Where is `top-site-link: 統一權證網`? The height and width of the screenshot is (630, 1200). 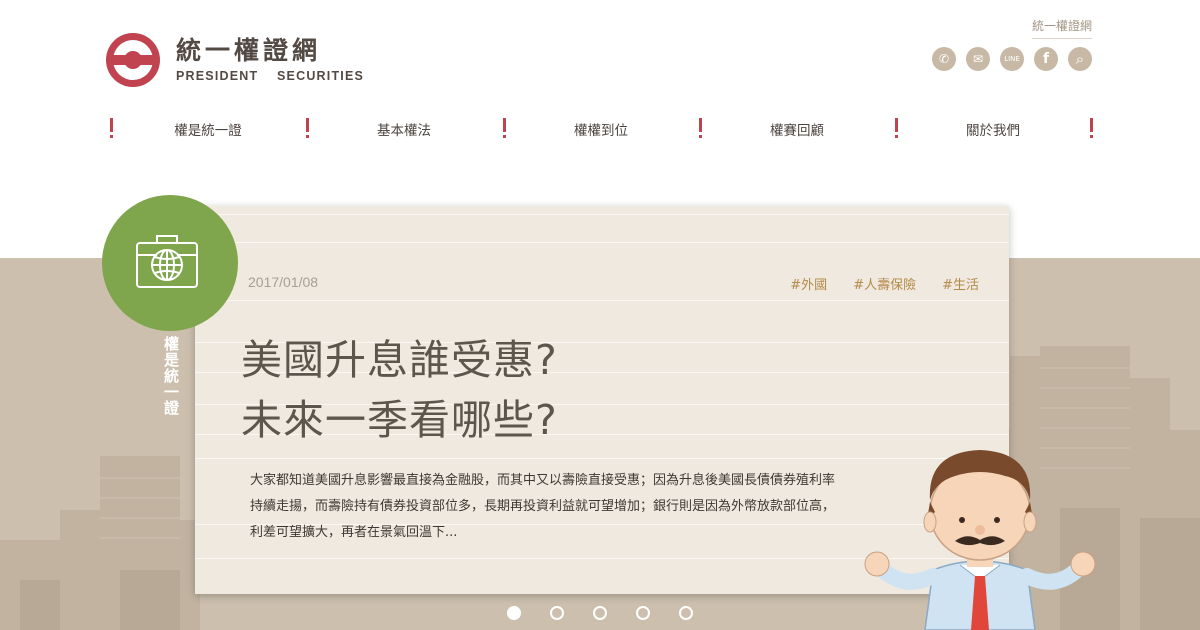 top-site-link: 統一權證網 is located at coordinates (1061, 28).